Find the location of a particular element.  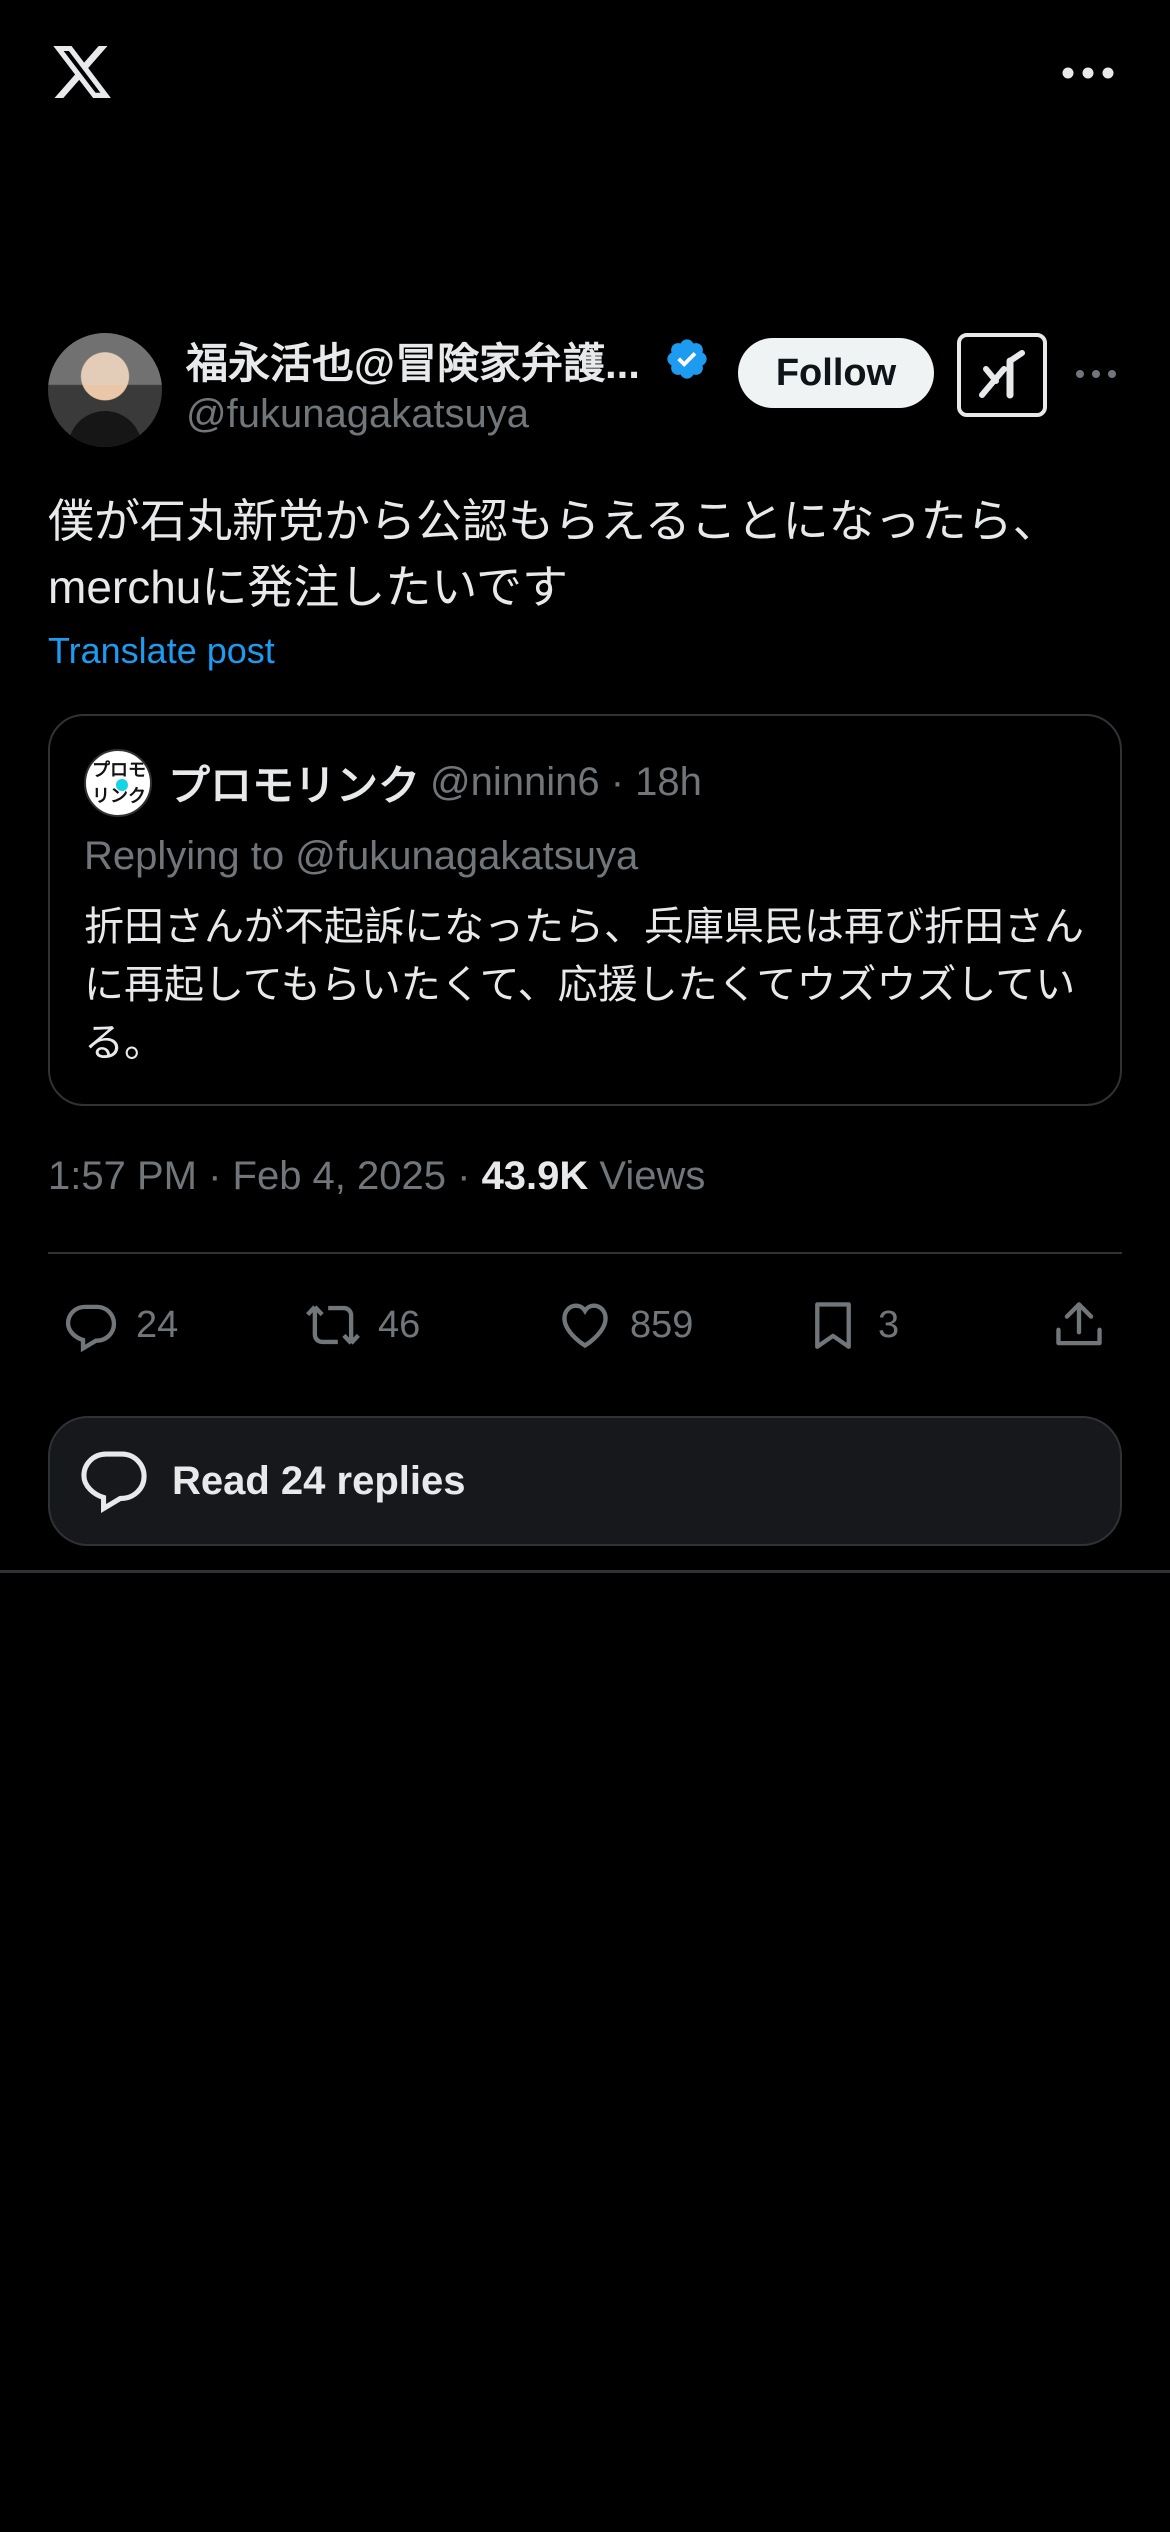

reply-button: 24 is located at coordinates (120, 1325).